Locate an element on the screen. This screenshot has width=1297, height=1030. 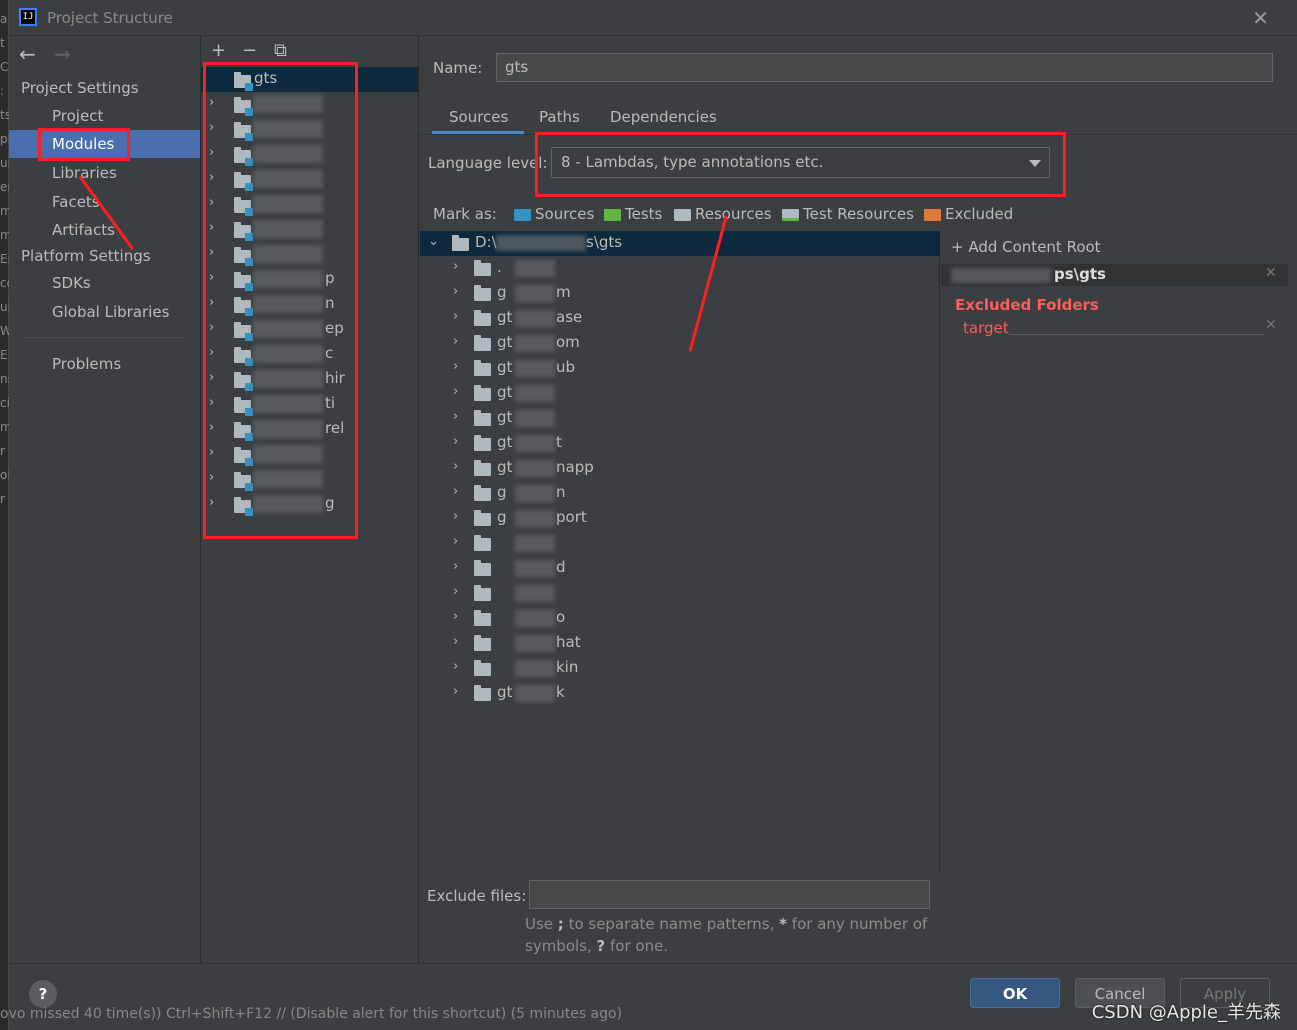
title-bar: IJ Project Structure ✕ is located at coordinates (653, 18).